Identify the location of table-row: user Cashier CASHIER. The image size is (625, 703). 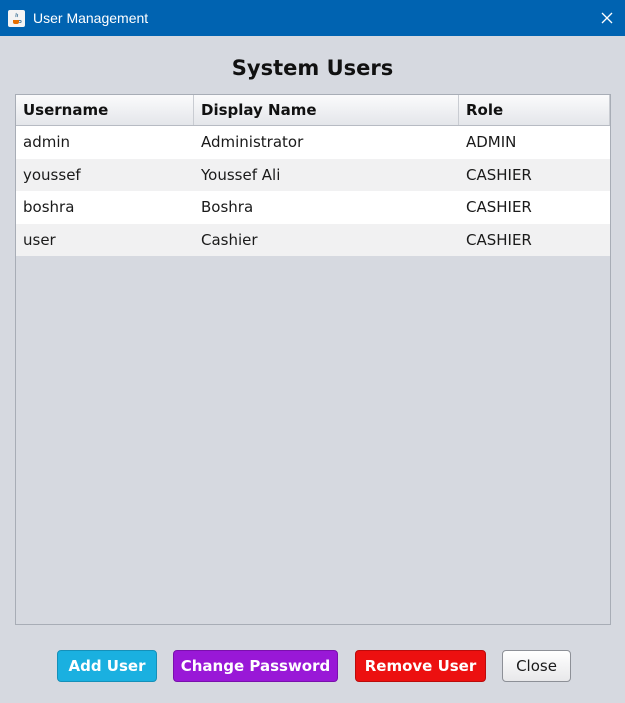
(313, 239).